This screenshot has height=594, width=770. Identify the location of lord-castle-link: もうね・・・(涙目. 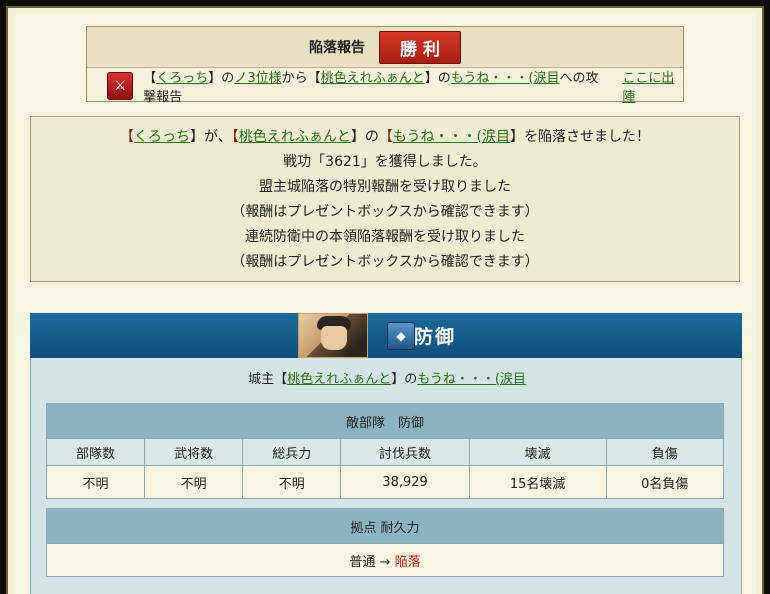
(471, 379).